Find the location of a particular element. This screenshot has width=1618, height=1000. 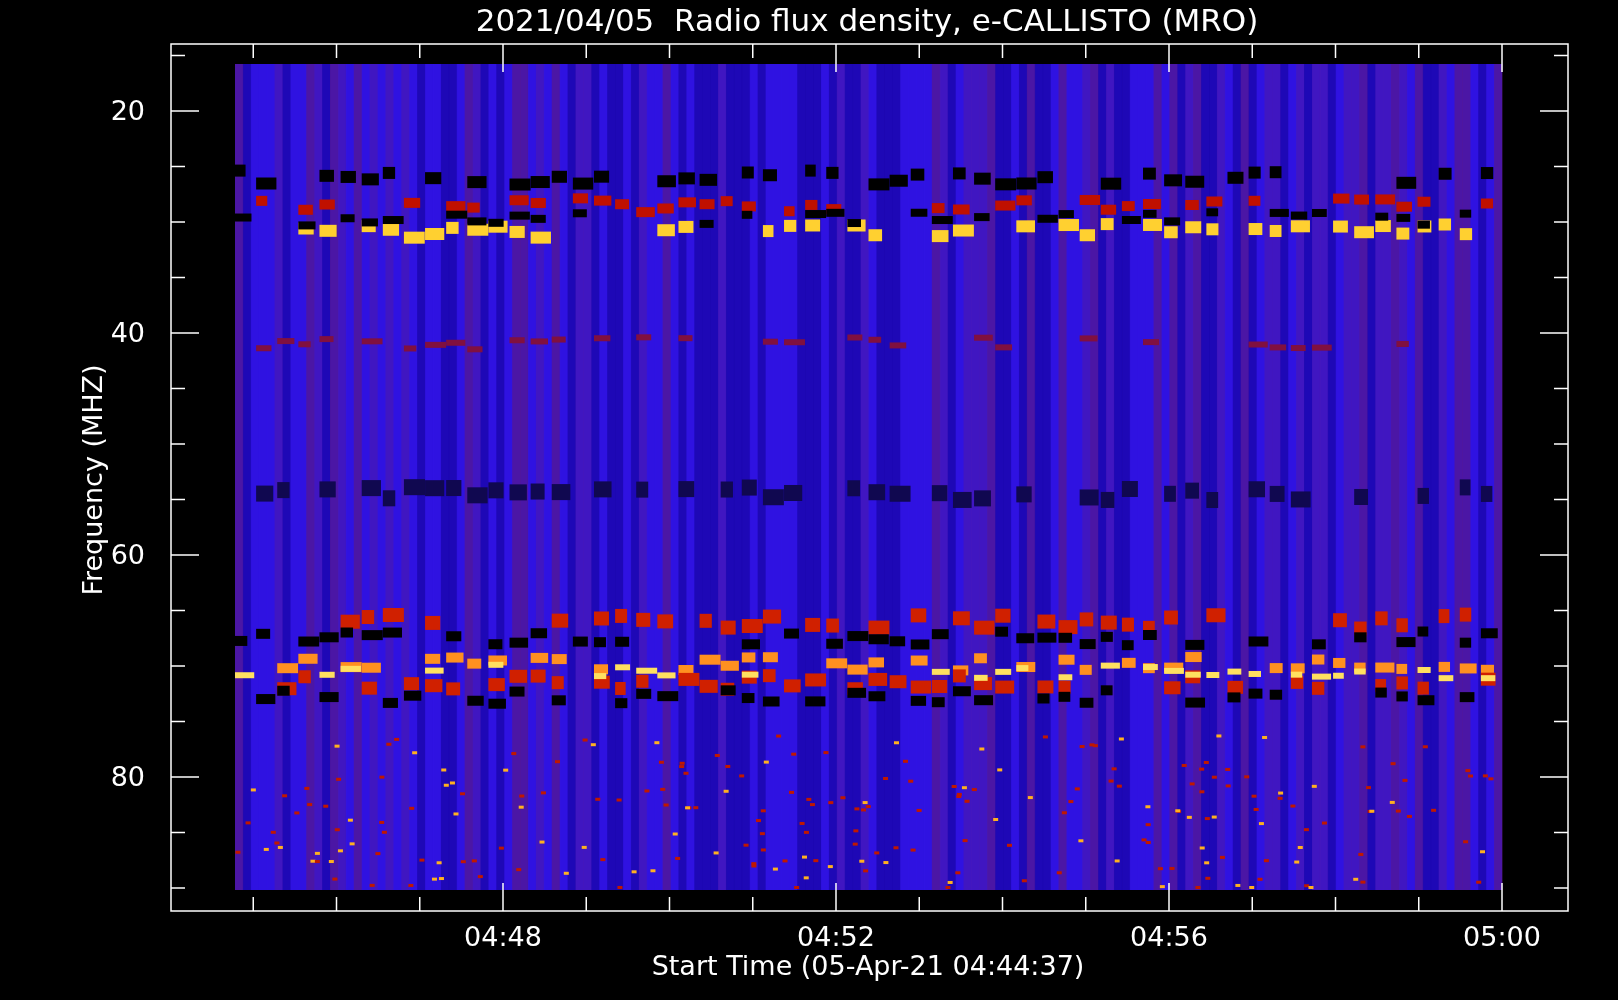

y-tick-label: 60 is located at coordinates (127, 554).